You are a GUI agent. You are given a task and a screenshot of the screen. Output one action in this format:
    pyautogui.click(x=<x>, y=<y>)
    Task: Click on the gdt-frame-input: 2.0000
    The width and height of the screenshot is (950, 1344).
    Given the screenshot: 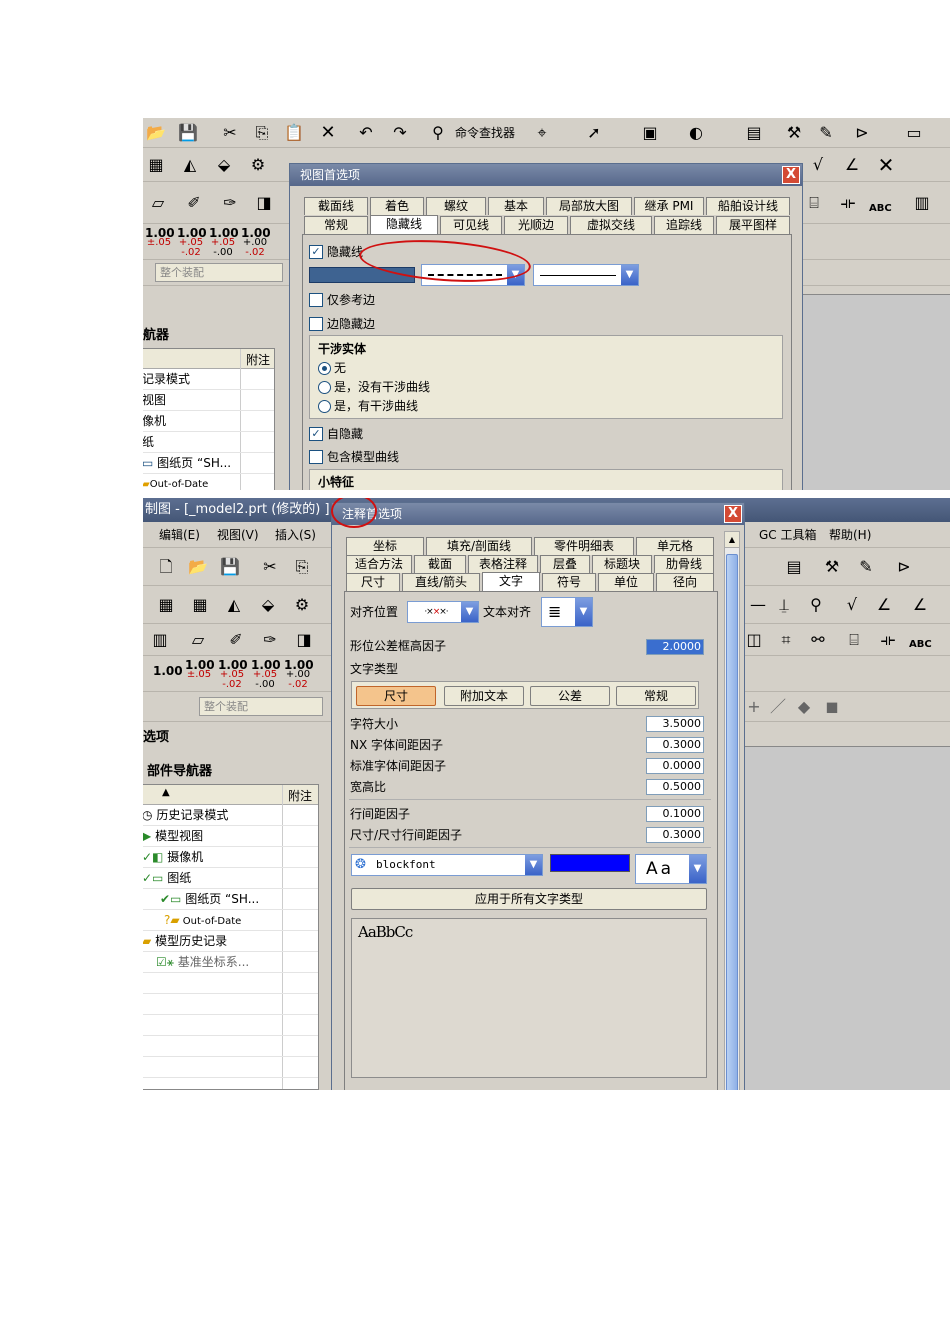 What is the action you would take?
    pyautogui.click(x=675, y=647)
    